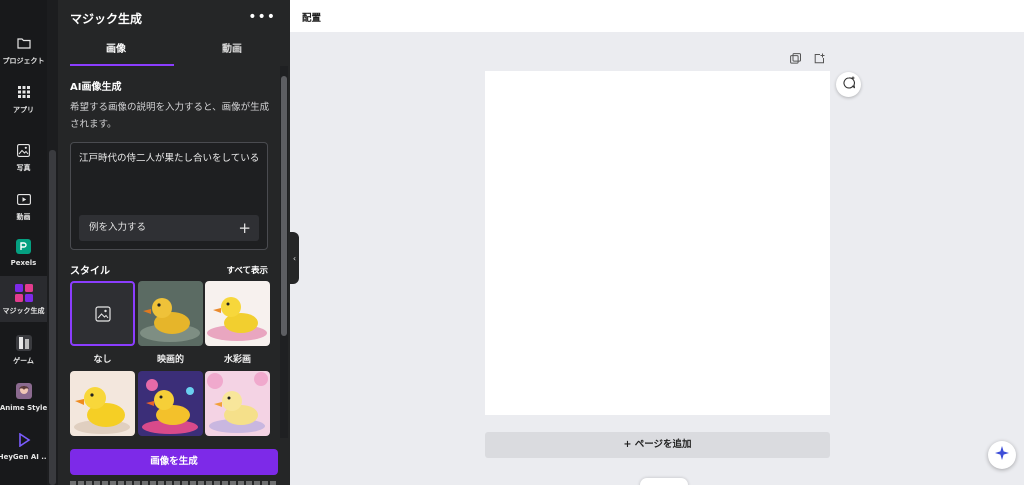 Image resolution: width=1024 pixels, height=485 pixels. I want to click on duplicate-page-icon, so click(795, 58).